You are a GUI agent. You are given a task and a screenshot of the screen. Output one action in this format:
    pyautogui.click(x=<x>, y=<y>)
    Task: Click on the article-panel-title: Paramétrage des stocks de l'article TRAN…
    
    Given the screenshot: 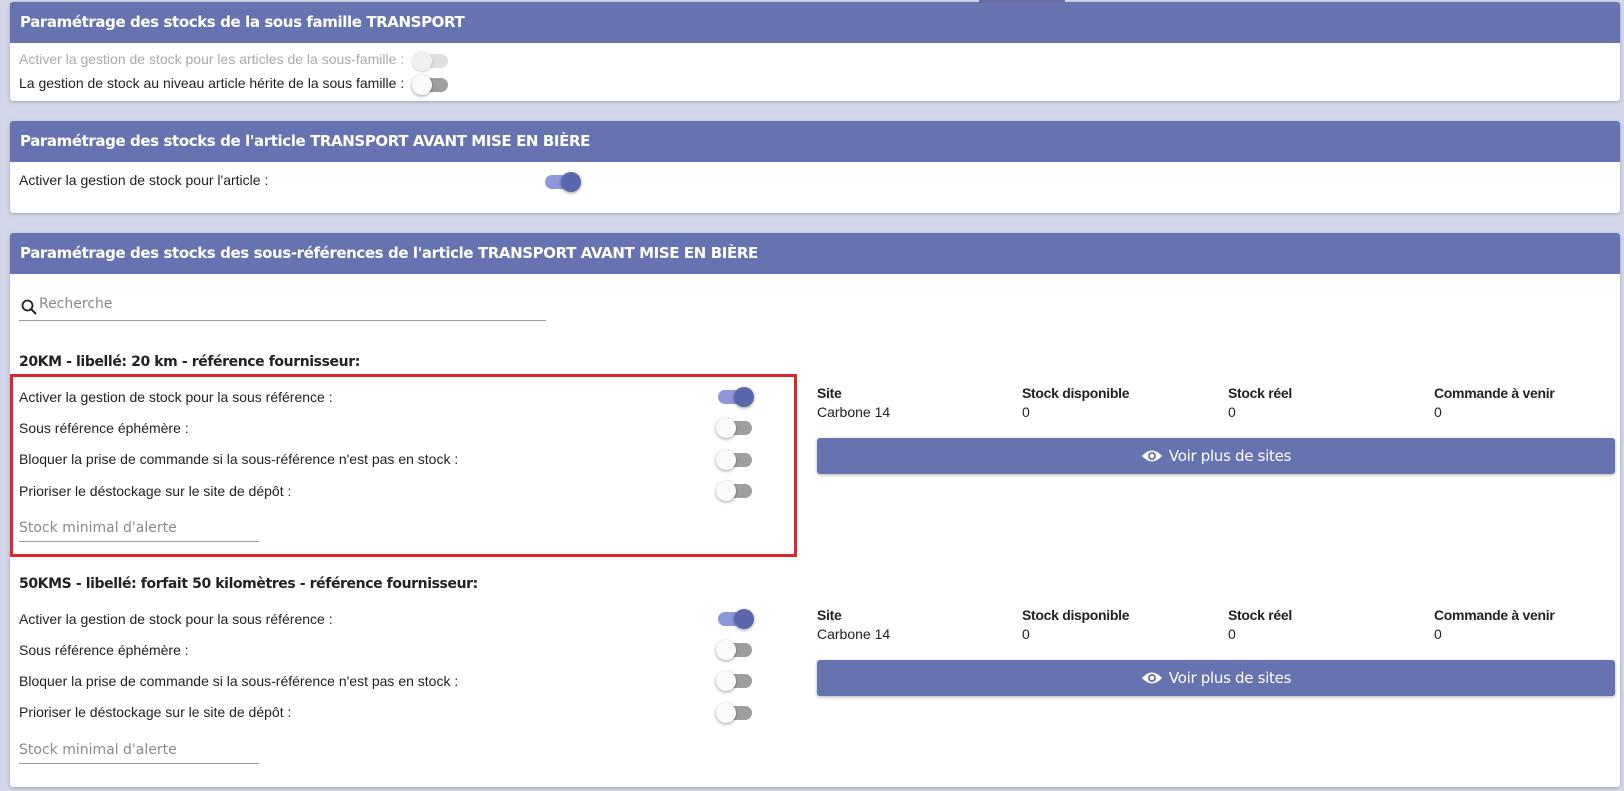 What is the action you would take?
    pyautogui.click(x=815, y=141)
    